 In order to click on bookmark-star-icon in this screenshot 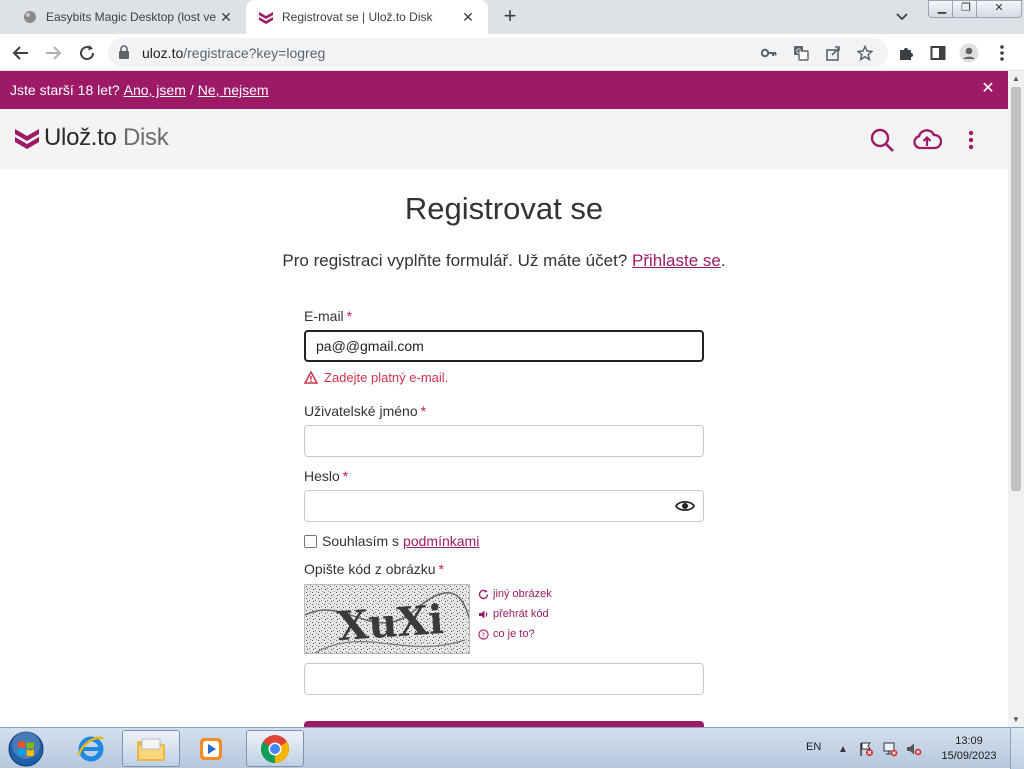, I will do `click(865, 53)`.